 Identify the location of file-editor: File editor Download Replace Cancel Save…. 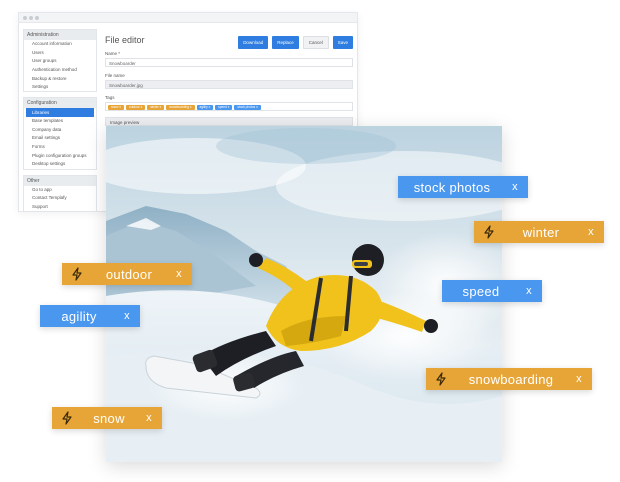
(229, 77).